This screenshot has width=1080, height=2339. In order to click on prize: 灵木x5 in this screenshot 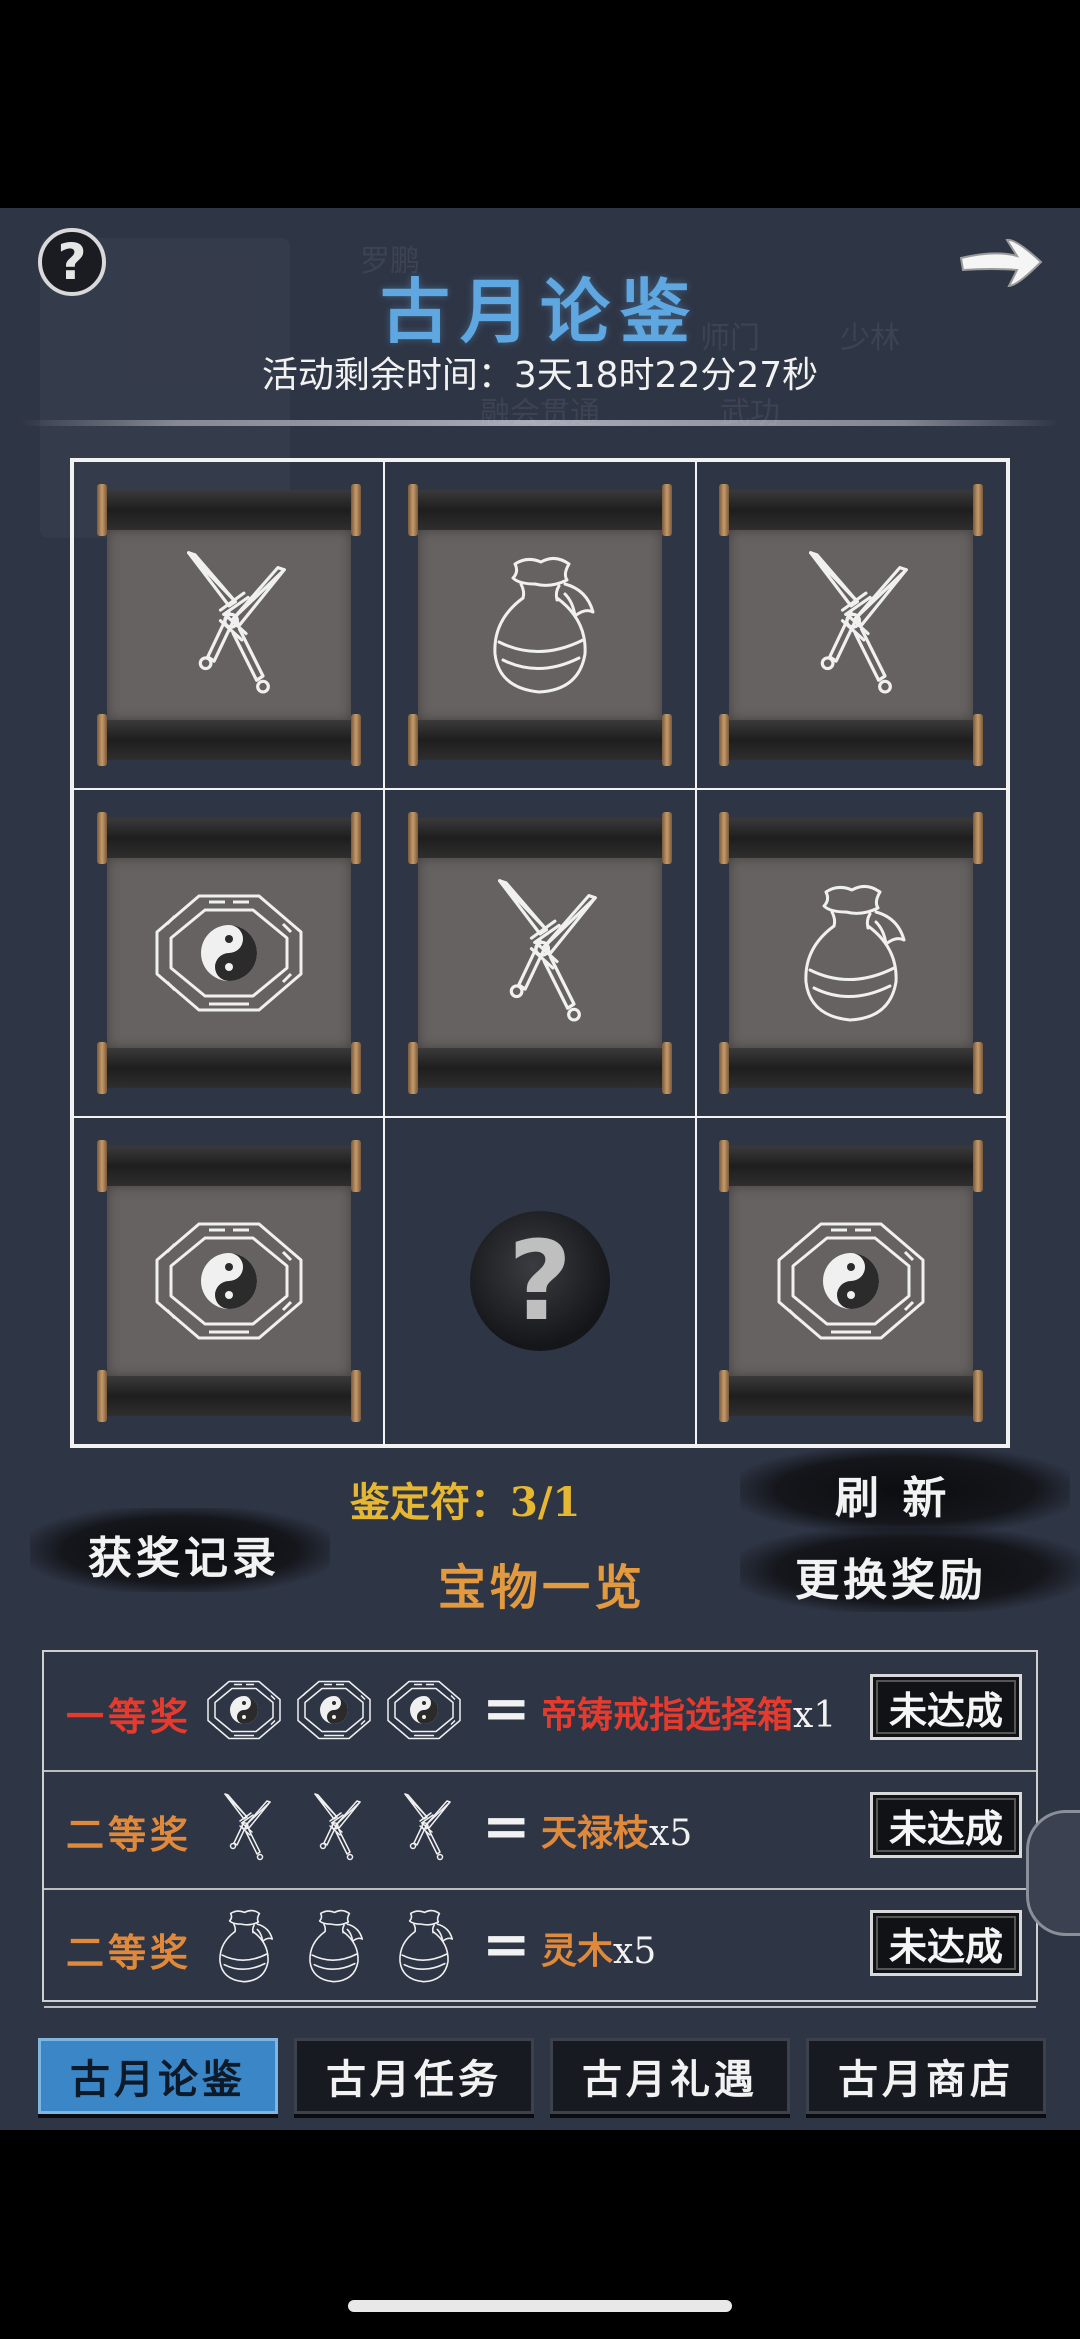, I will do `click(598, 1948)`.